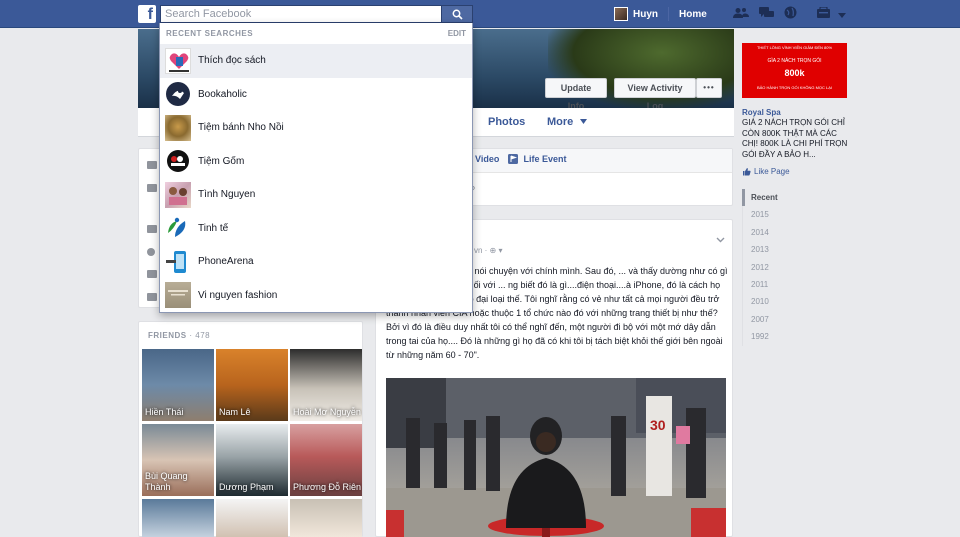 Image resolution: width=960 pixels, height=537 pixels. Describe the element at coordinates (166, 481) in the screenshot. I see `friend-name: Bùi Quang Thành` at that location.